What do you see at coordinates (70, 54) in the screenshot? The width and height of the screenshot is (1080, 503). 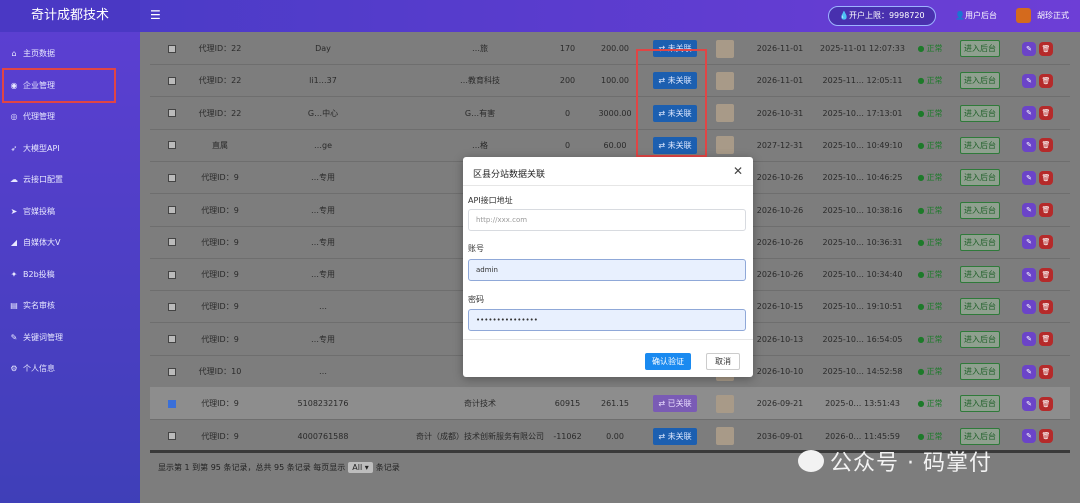 I see `sidebar-item-home: ⌂ 主页数据` at bounding box center [70, 54].